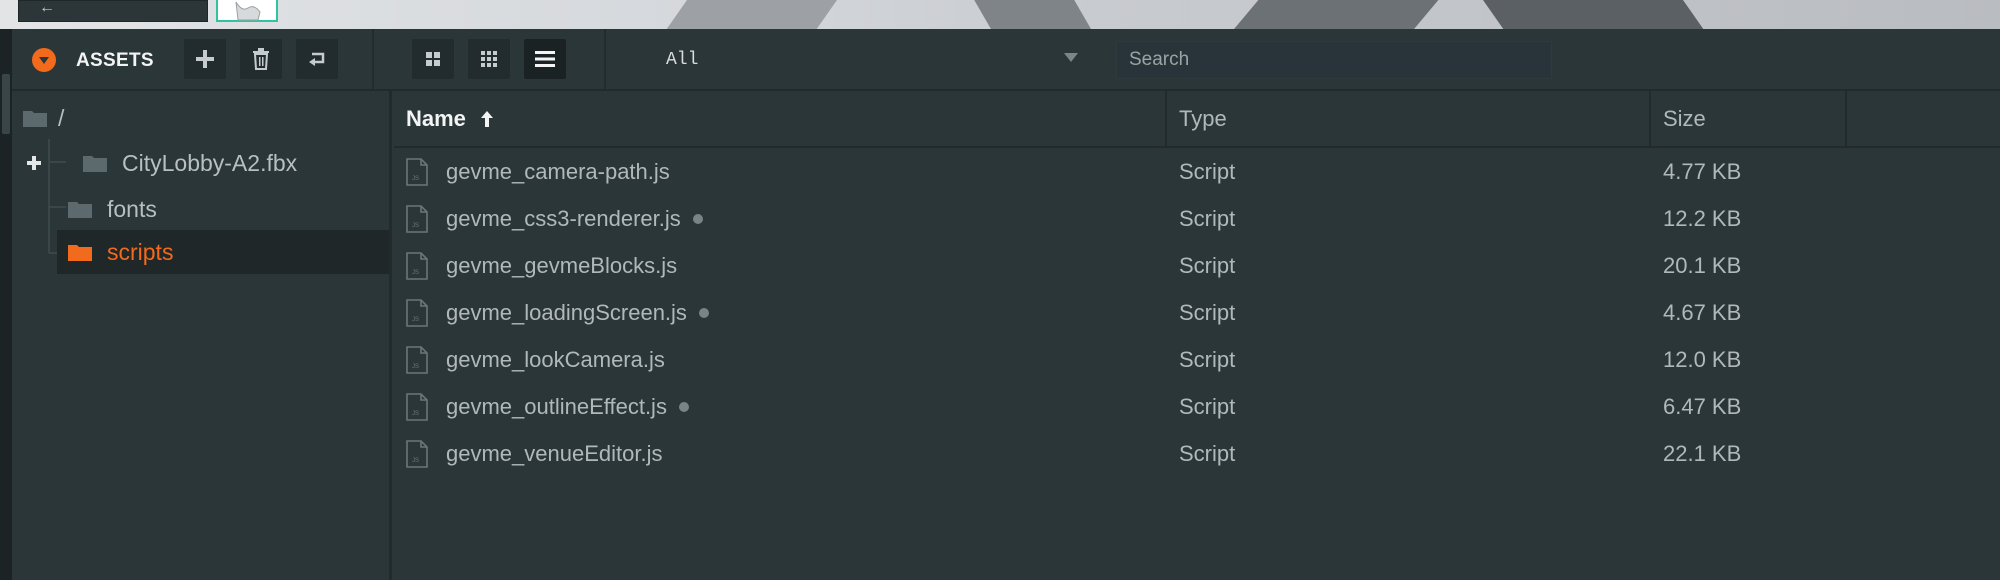 The width and height of the screenshot is (2000, 580). Describe the element at coordinates (1203, 118) in the screenshot. I see `column-header-label: Type` at that location.